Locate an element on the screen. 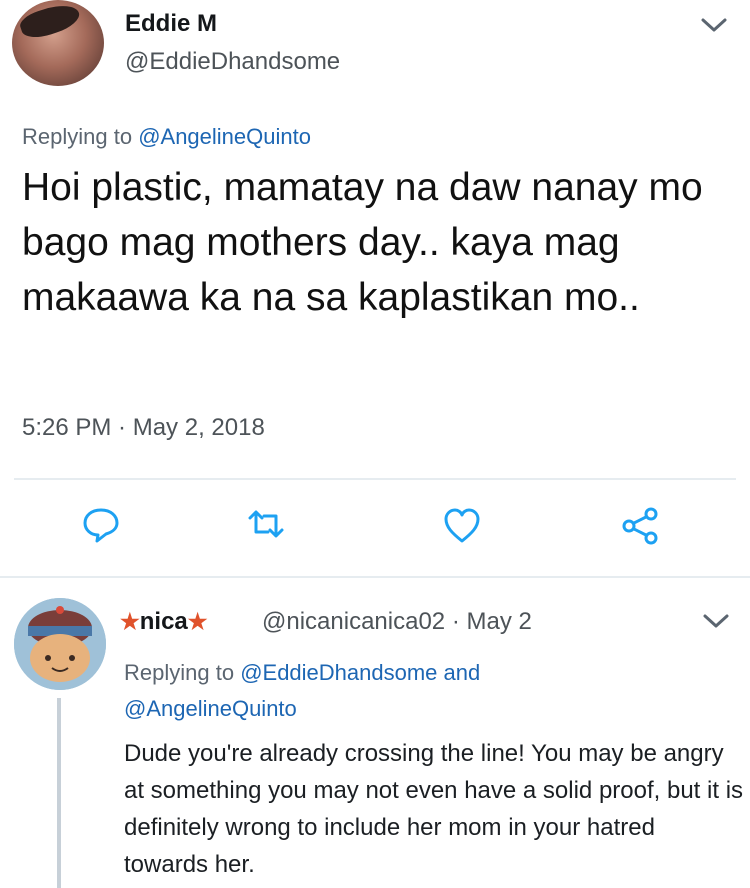 Image resolution: width=750 pixels, height=888 pixels. mention-and: and is located at coordinates (459, 672).